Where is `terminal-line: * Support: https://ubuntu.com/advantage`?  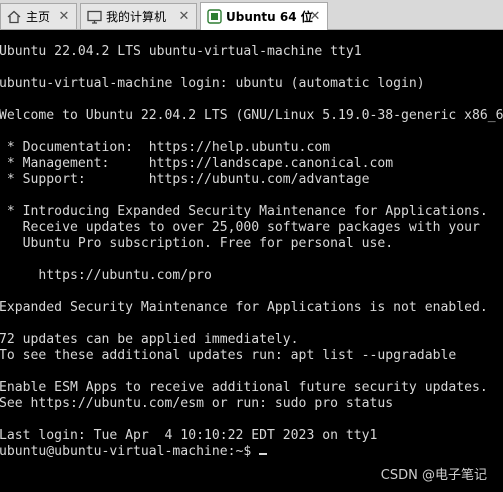 terminal-line: * Support: https://ubuntu.com/advantage is located at coordinates (185, 179).